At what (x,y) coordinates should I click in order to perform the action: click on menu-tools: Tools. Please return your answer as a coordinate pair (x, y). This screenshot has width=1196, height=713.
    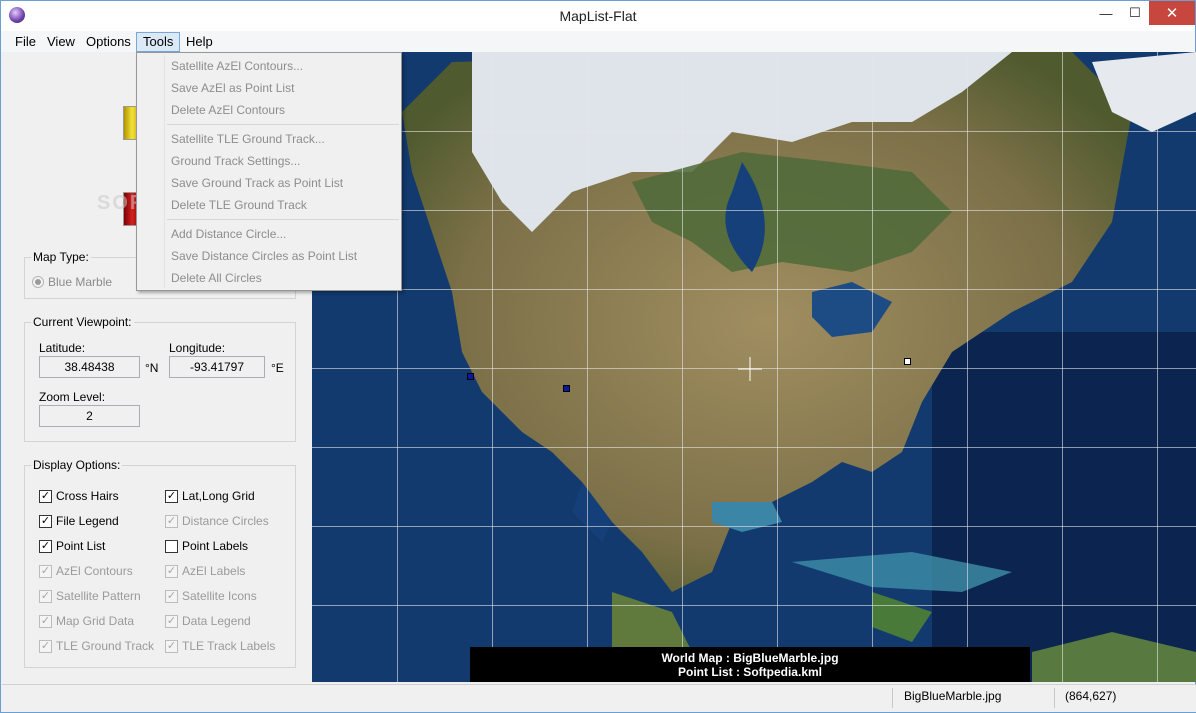
    Looking at the image, I should click on (158, 42).